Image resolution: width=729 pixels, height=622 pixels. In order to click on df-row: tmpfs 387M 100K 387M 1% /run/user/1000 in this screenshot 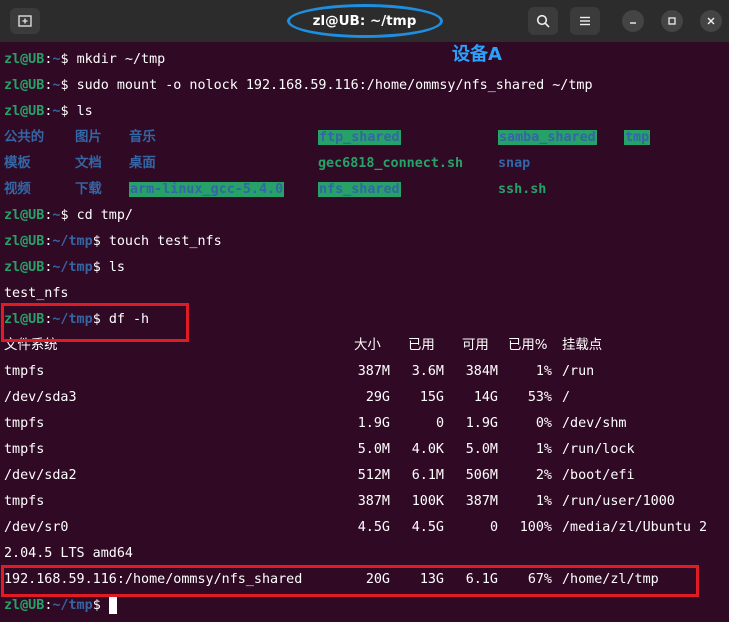, I will do `click(339, 501)`.